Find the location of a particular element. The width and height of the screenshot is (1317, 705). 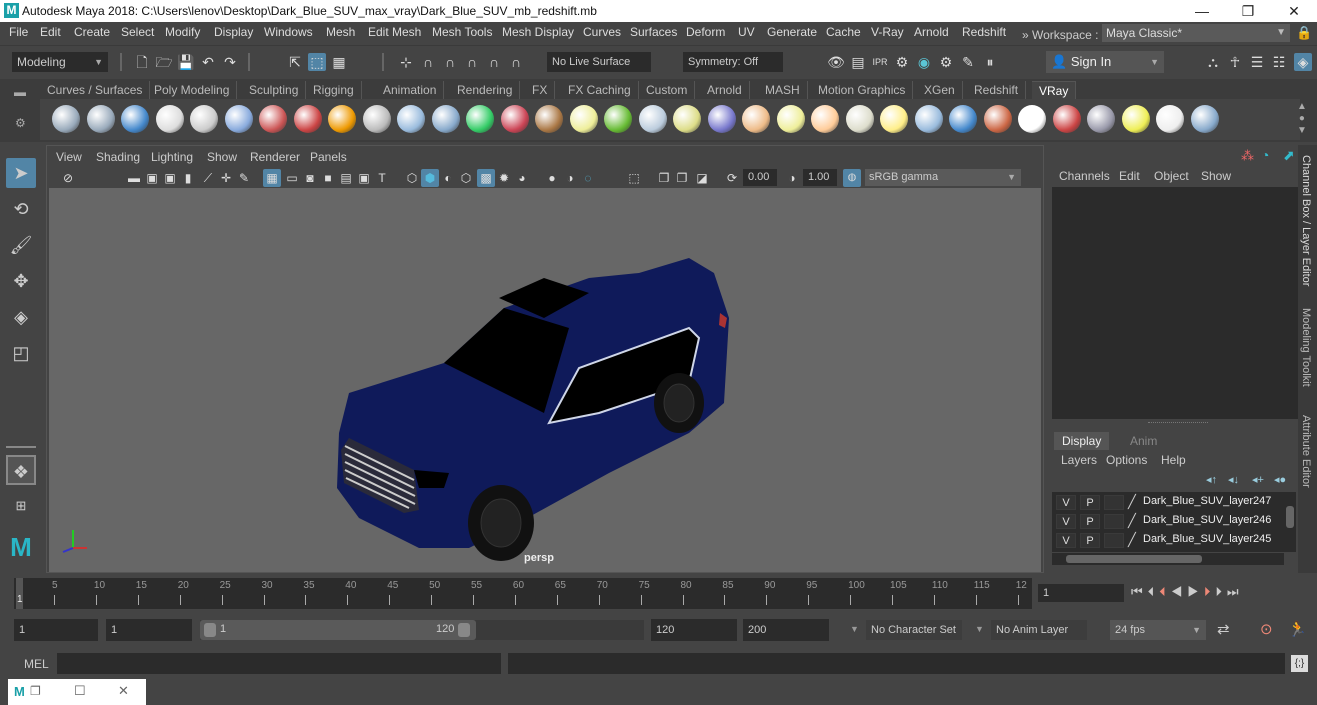

close-button: ✕ is located at coordinates (1294, 11).